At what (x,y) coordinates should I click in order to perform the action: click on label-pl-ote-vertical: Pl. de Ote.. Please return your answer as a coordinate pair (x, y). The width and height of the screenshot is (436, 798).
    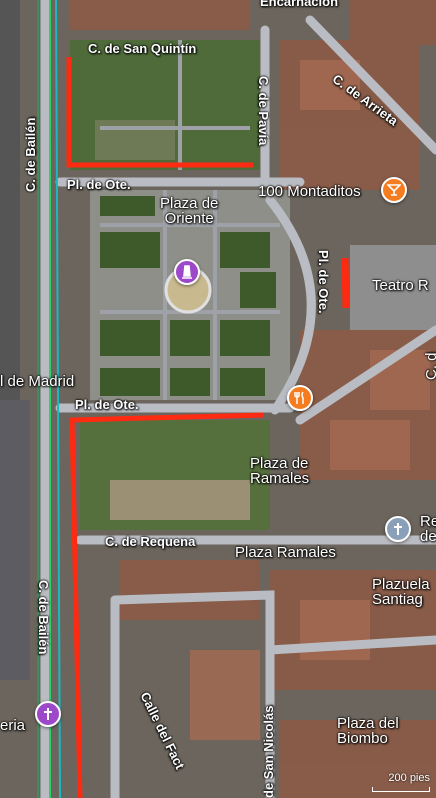
    Looking at the image, I should click on (323, 282).